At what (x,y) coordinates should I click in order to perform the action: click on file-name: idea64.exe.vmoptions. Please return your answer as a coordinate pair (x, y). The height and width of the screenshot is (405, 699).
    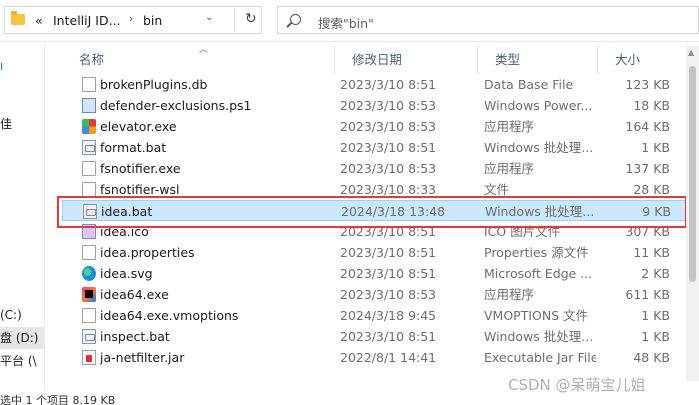
    Looking at the image, I should click on (169, 315).